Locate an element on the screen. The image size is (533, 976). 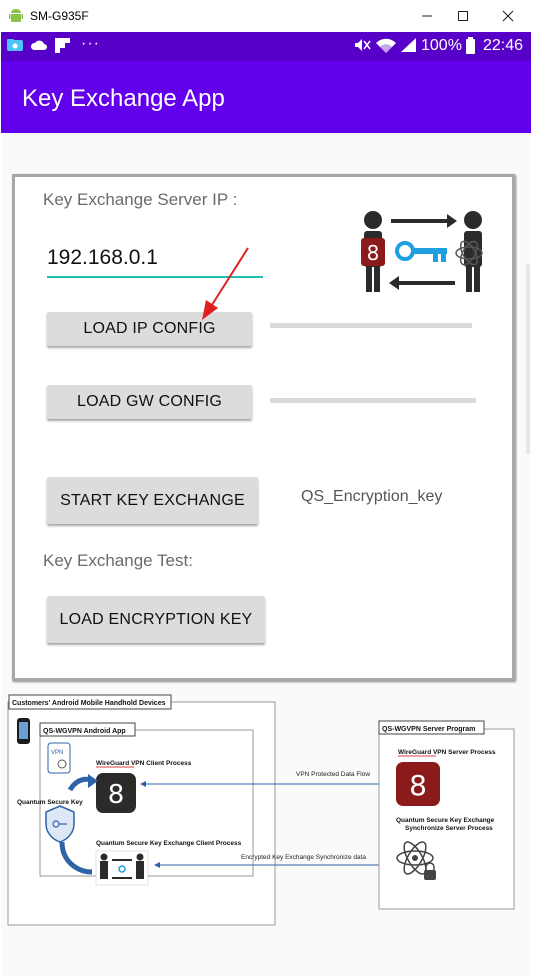
minimize-icon is located at coordinates (427, 16).